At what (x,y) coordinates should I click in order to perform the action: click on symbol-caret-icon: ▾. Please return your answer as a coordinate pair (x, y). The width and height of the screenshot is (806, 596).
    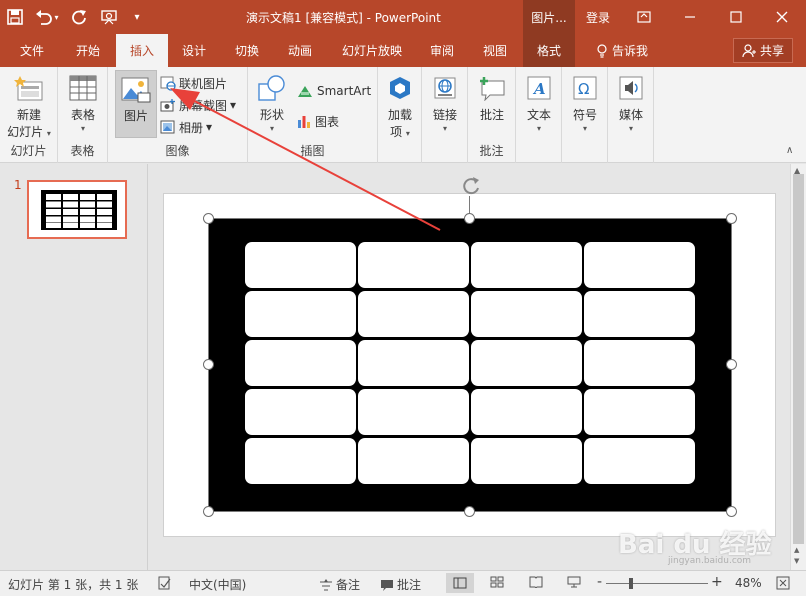
    Looking at the image, I should click on (584, 128).